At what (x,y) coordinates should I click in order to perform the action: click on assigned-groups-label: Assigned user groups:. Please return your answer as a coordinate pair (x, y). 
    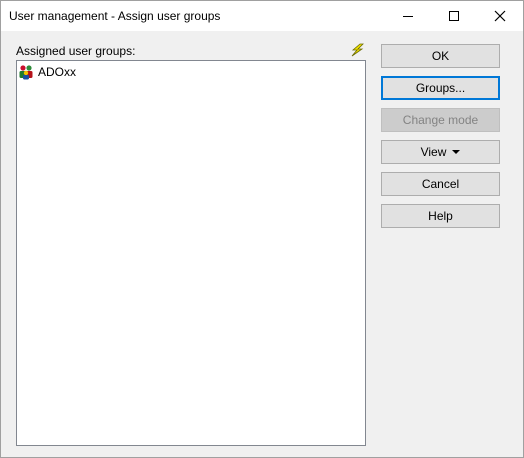
    Looking at the image, I should click on (76, 51).